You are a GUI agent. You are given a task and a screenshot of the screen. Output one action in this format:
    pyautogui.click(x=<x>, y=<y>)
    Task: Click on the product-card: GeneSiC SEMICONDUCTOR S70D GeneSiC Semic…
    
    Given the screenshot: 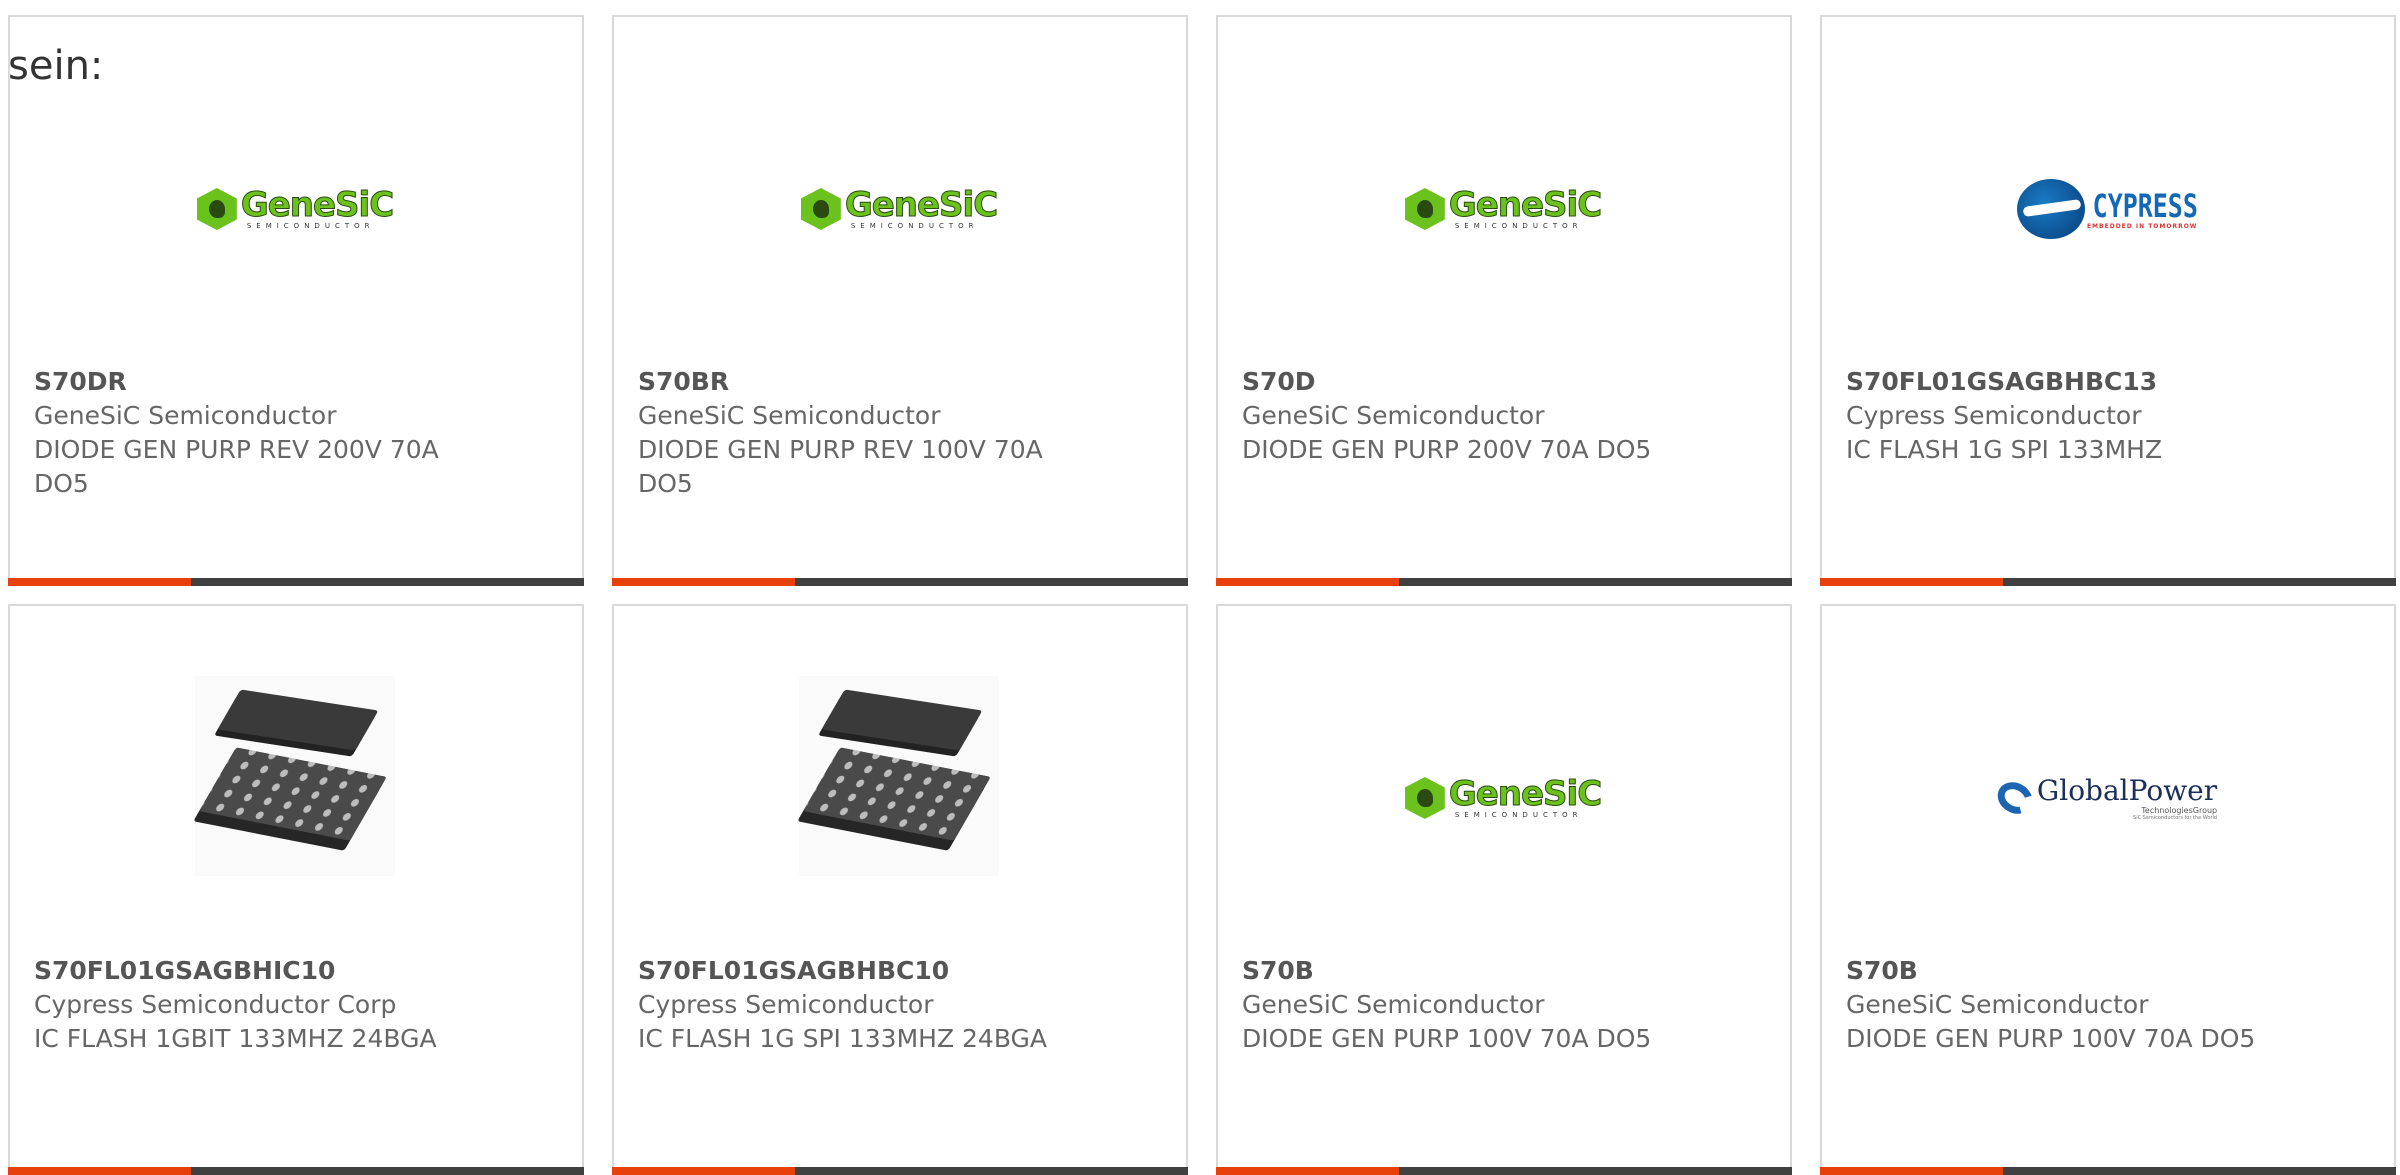 What is the action you would take?
    pyautogui.click(x=1504, y=300)
    